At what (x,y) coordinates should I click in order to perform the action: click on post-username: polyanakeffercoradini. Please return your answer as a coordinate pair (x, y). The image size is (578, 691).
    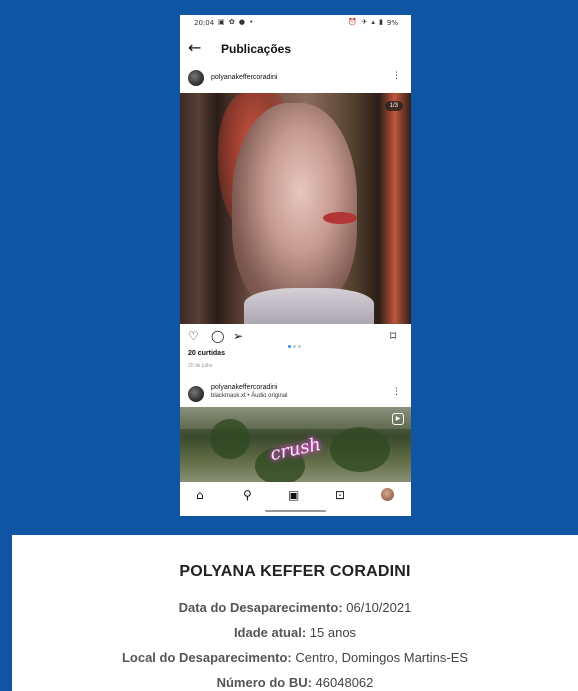
    Looking at the image, I should click on (244, 77).